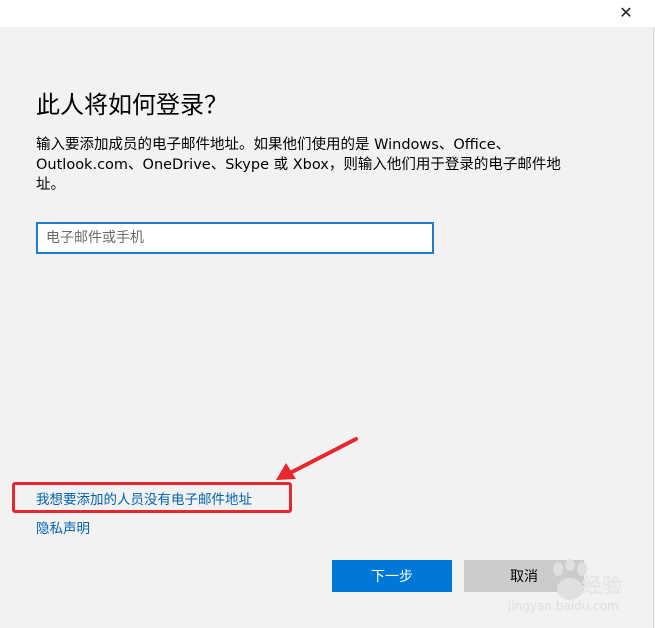 The image size is (655, 628). What do you see at coordinates (317, 458) in the screenshot?
I see `annotation-arrow-icon` at bounding box center [317, 458].